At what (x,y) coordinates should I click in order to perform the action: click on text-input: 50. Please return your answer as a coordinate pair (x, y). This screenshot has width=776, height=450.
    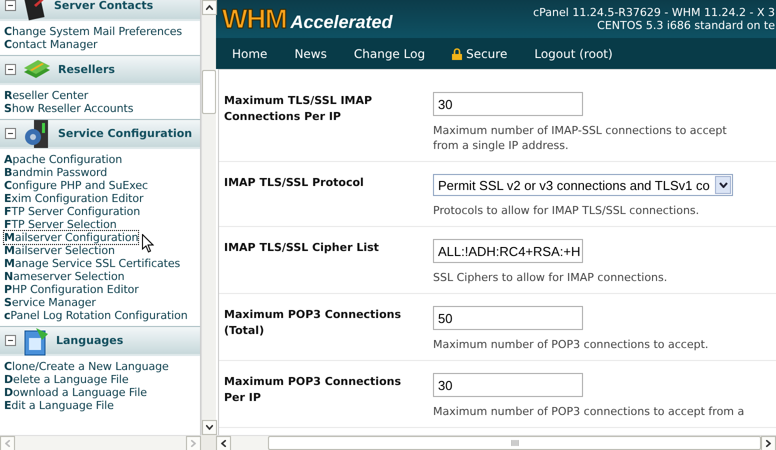
    Looking at the image, I should click on (508, 318).